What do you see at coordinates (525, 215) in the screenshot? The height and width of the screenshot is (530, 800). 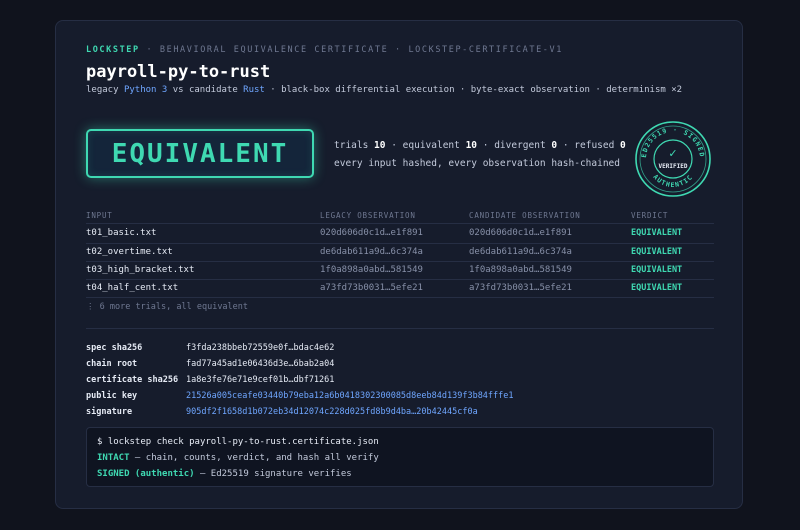 I see `column-header-candidate: CANDIDATE OBSERVATION` at bounding box center [525, 215].